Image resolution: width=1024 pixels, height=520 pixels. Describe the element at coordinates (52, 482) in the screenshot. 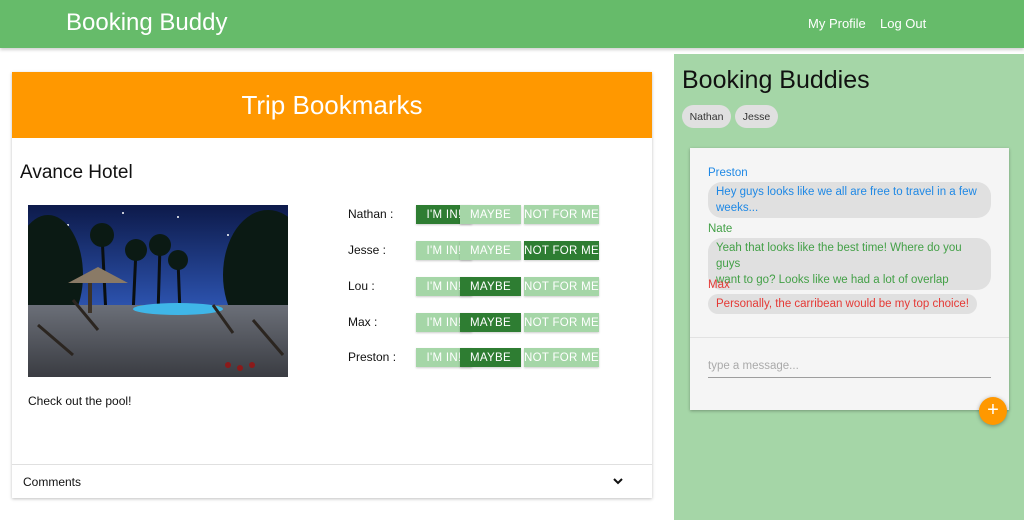

I see `comments-label: Comments` at that location.